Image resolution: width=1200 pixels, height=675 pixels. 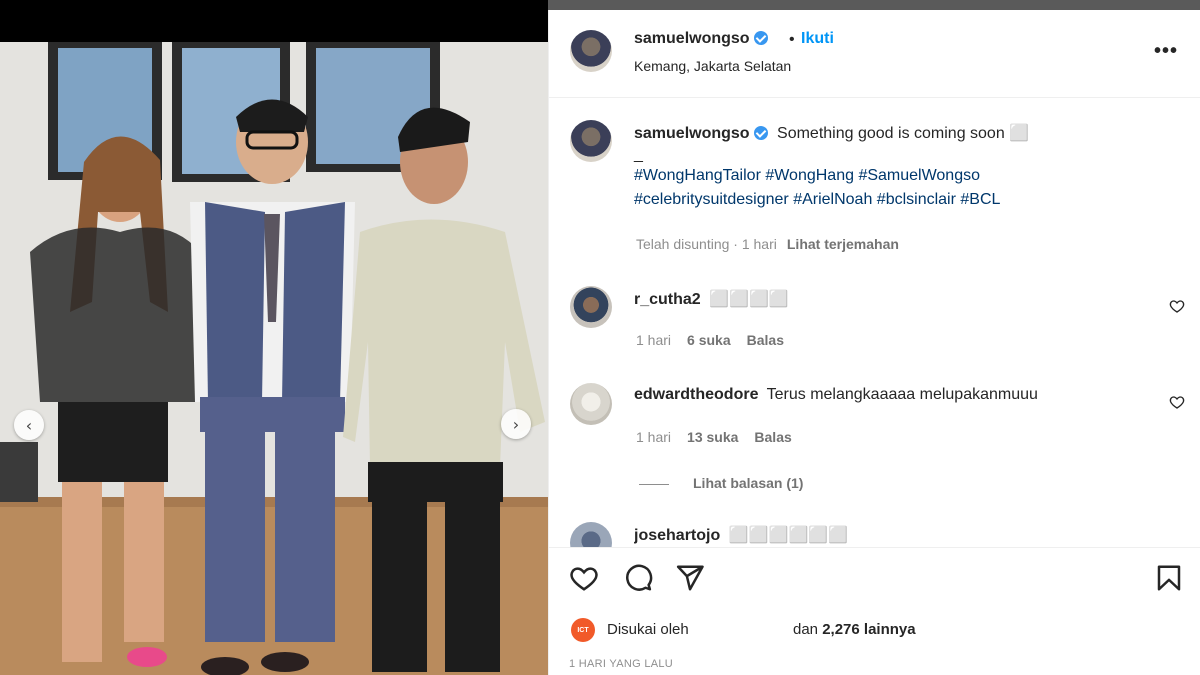 I want to click on comment-likes: 13 suka, so click(x=712, y=437).